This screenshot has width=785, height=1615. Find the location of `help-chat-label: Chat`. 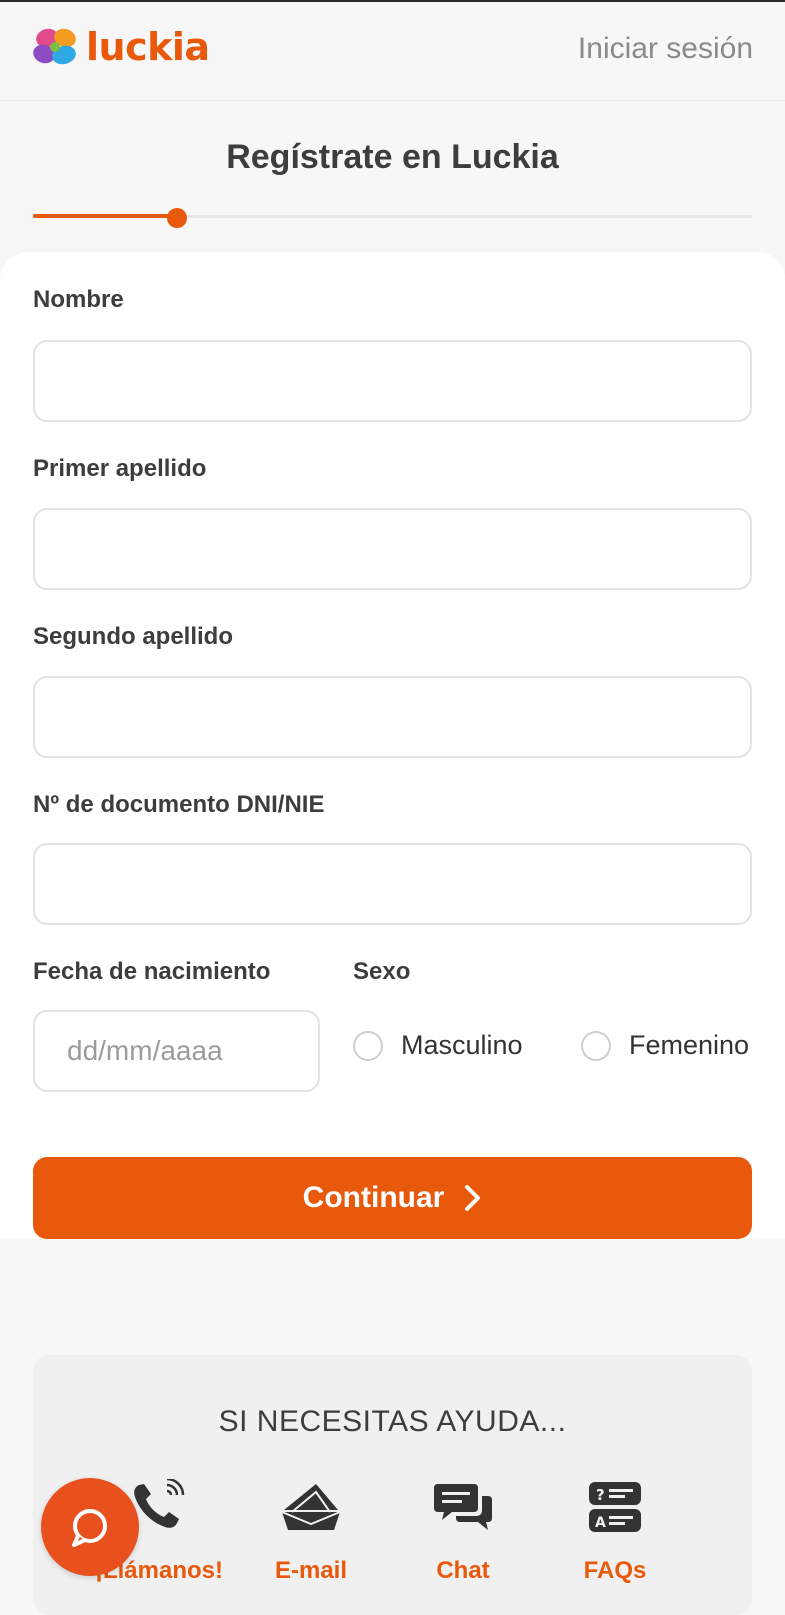

help-chat-label: Chat is located at coordinates (463, 1570).